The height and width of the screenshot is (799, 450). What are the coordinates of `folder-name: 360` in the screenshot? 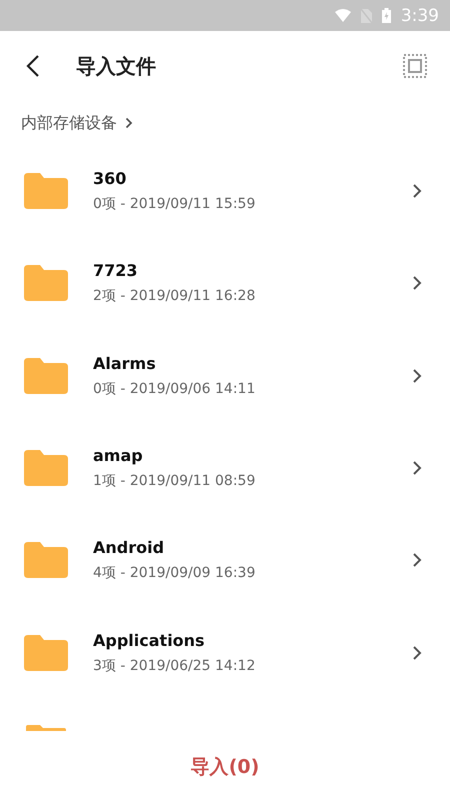 It's located at (110, 178).